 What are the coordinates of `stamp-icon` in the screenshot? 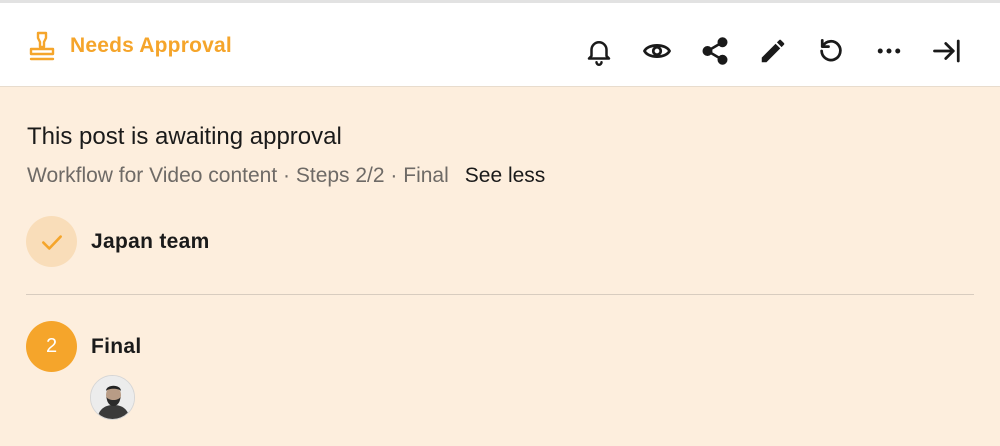 It's located at (42, 46).